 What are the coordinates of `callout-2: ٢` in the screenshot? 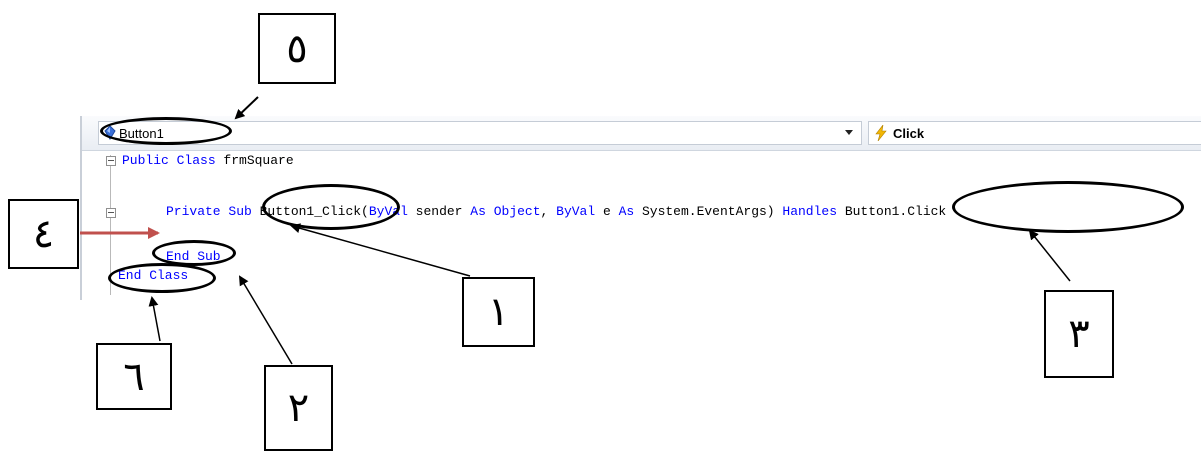 It's located at (298, 408).